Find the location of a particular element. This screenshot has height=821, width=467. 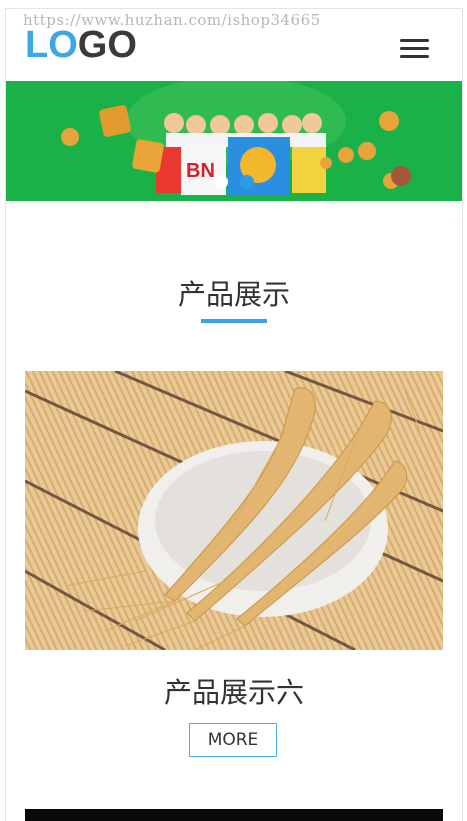

banner-slider: BN is located at coordinates (234, 141).